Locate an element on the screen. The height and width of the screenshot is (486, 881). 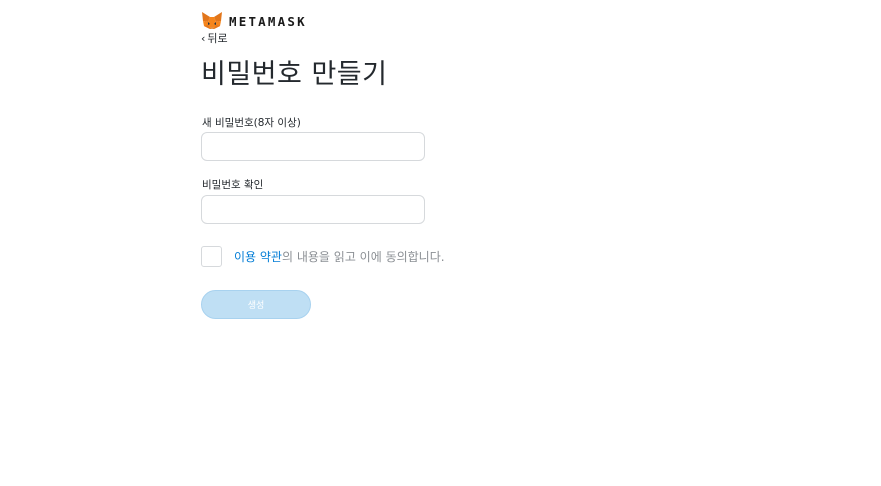
back-link: ‹ 뒤로 is located at coordinates (214, 38).